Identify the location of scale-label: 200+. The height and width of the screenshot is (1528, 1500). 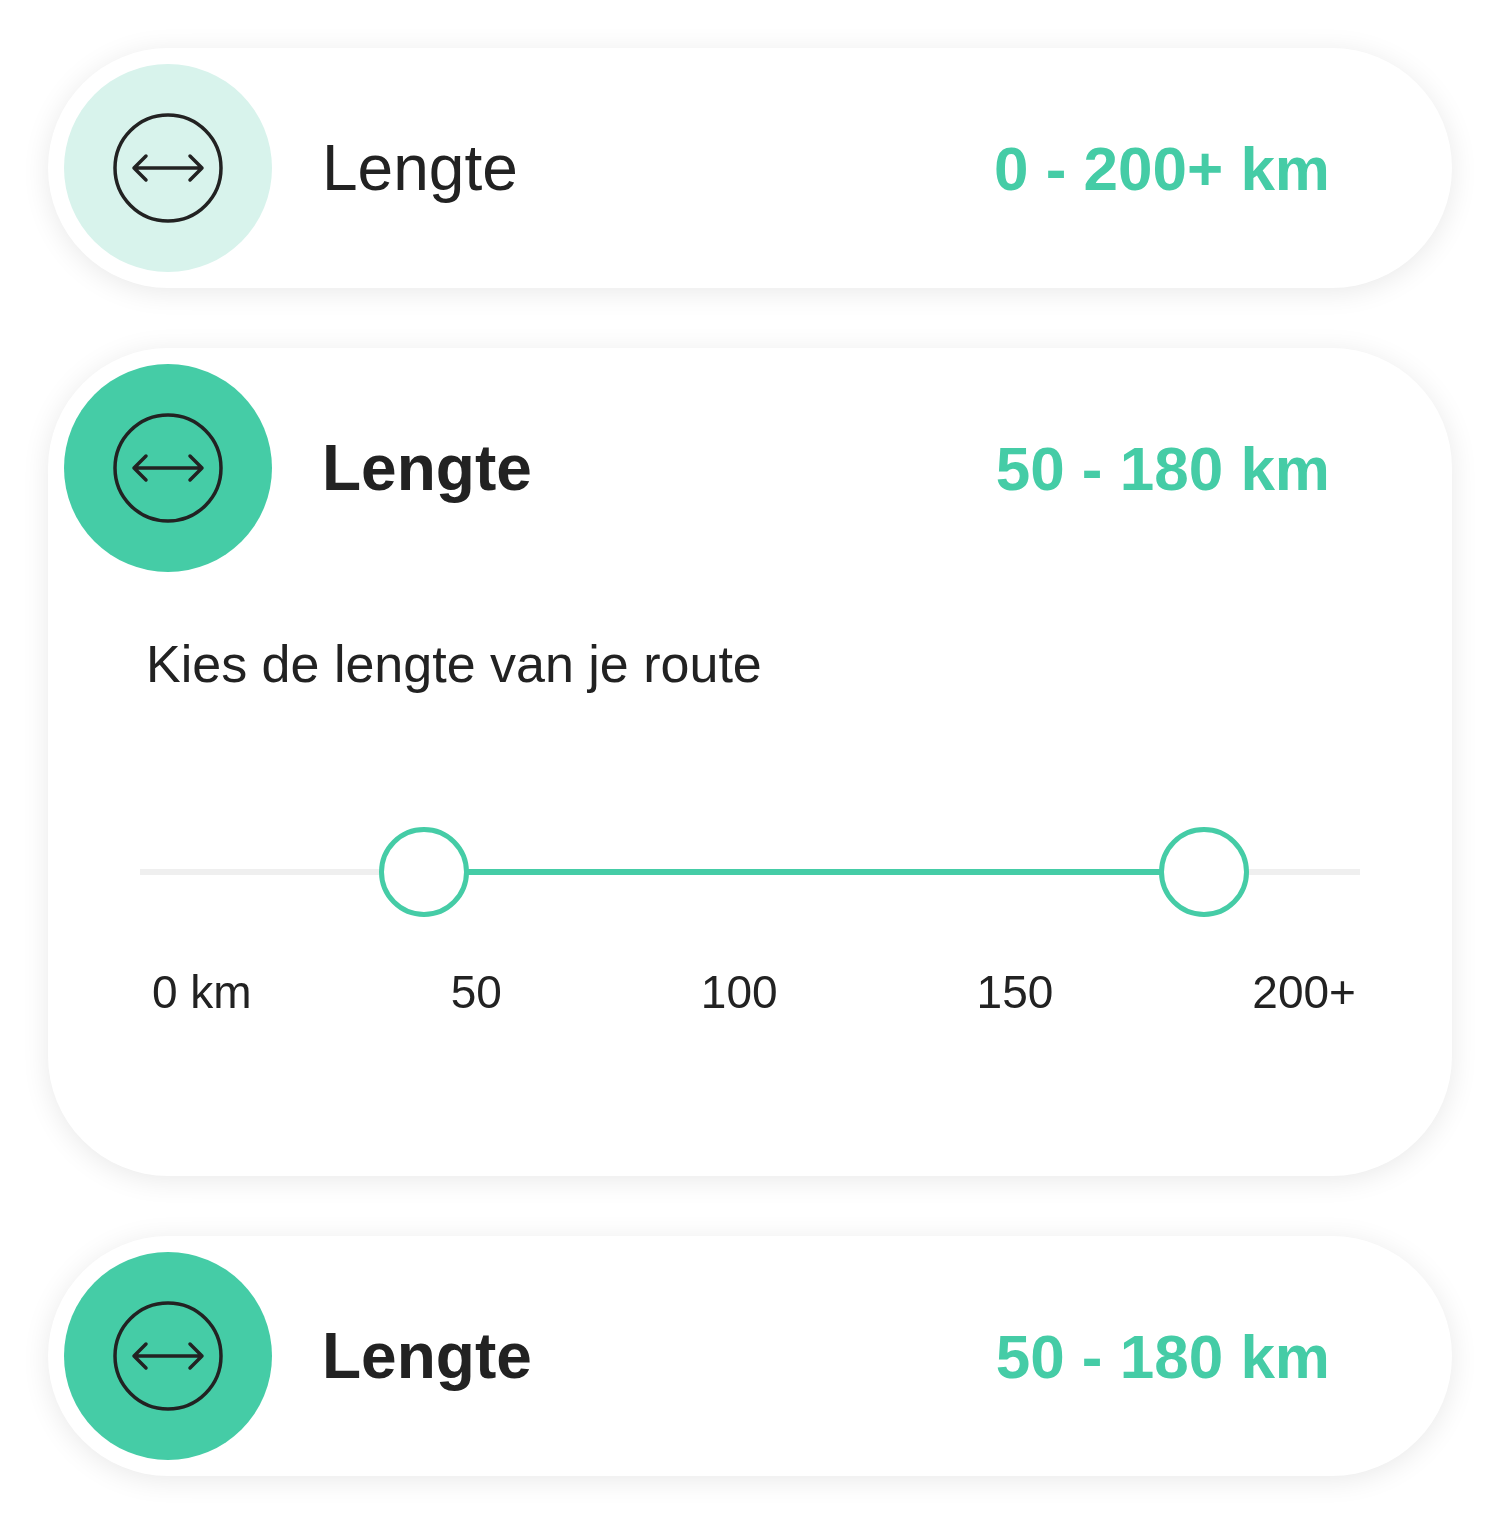
(1304, 992).